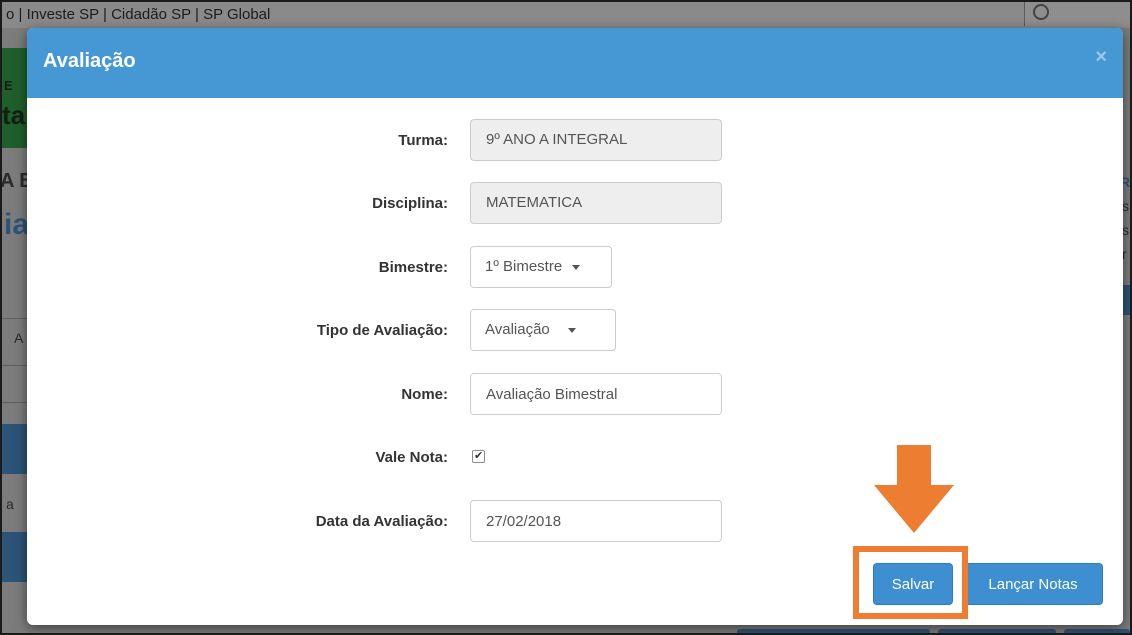 The image size is (1132, 635). I want to click on search-icon, so click(1041, 12).